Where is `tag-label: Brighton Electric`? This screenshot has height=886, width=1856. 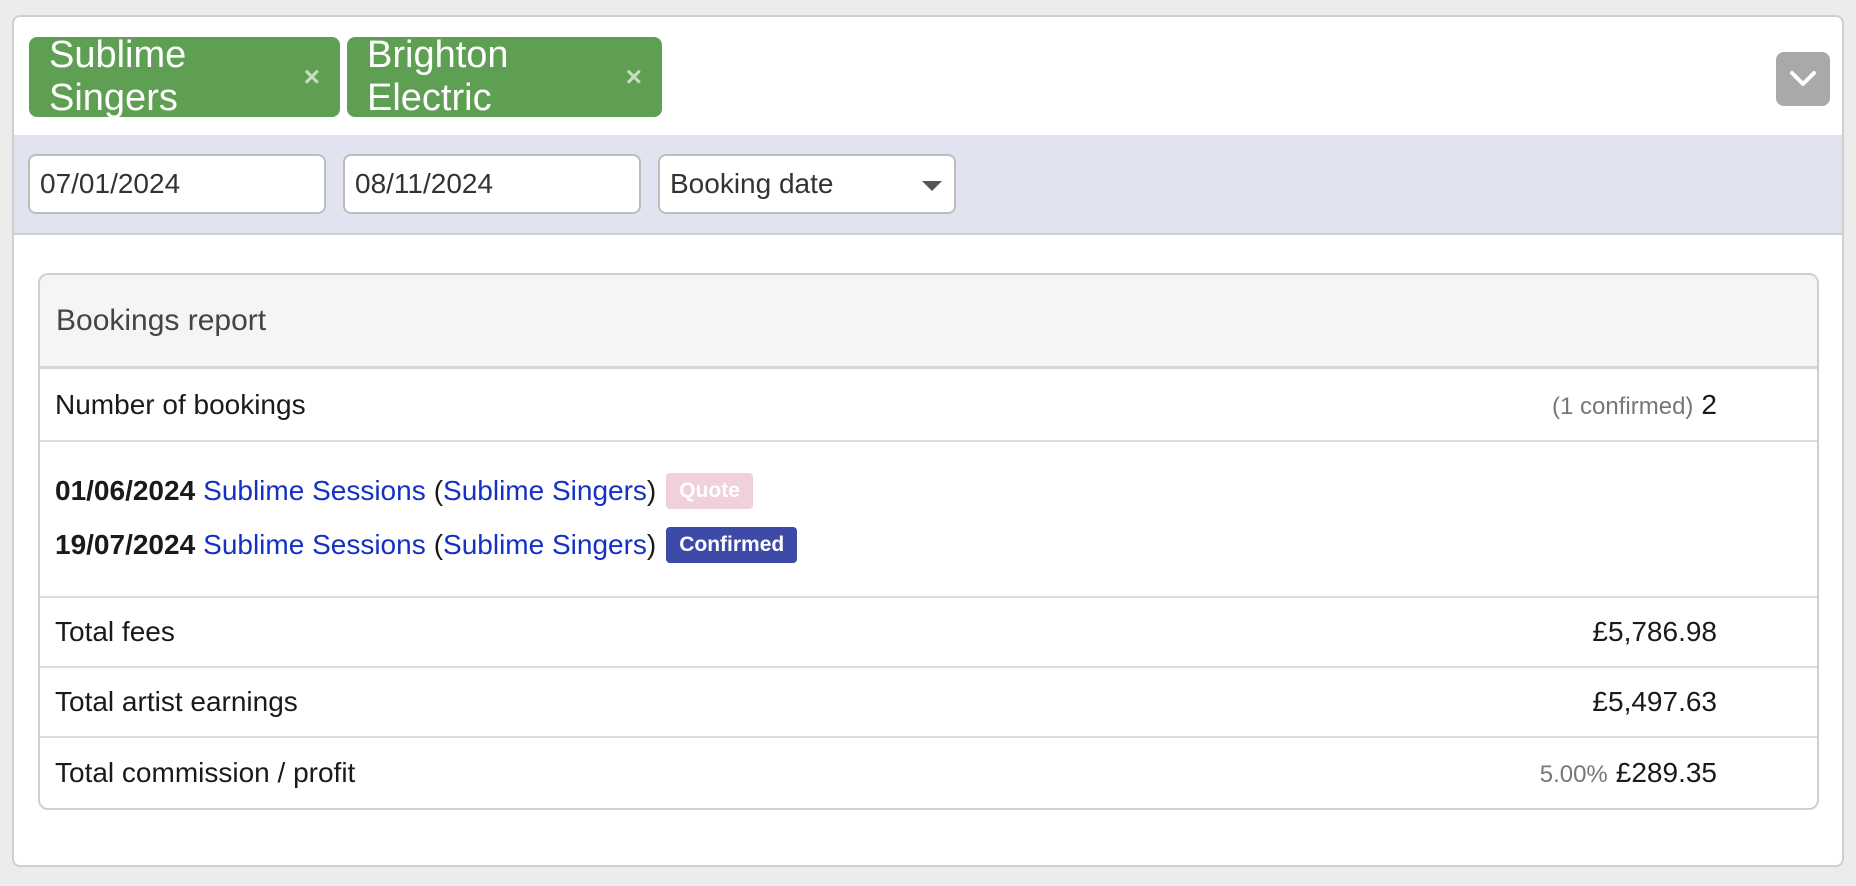
tag-label: Brighton Electric is located at coordinates (438, 76).